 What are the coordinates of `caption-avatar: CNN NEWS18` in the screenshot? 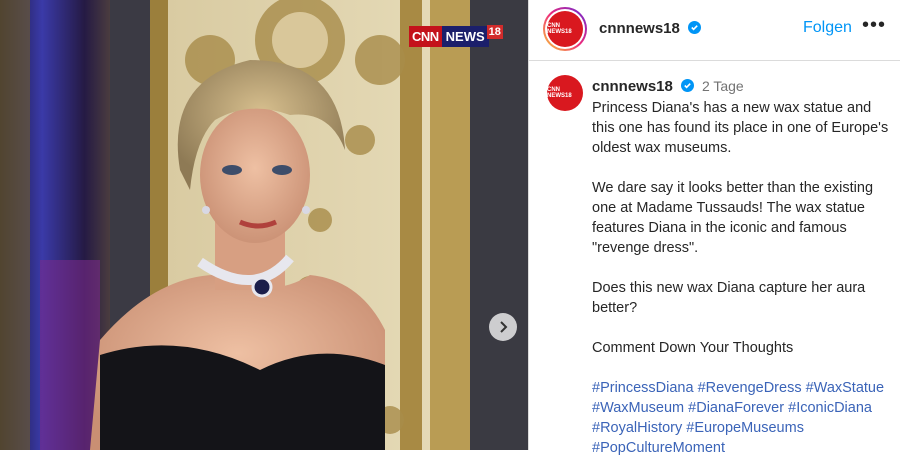 It's located at (565, 93).